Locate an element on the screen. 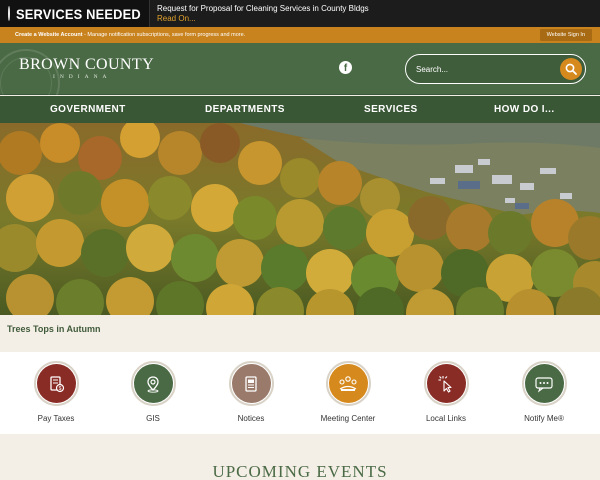  quick-link-notices: Notices is located at coordinates (251, 392).